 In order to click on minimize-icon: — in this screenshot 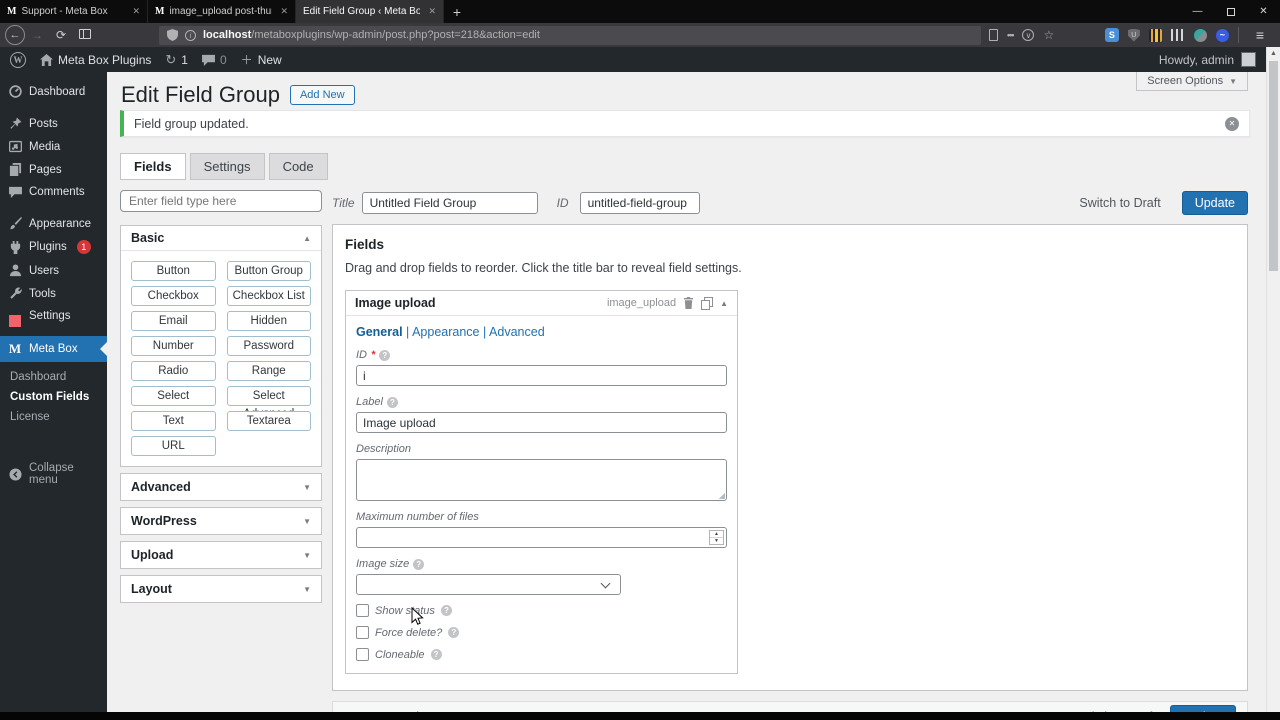, I will do `click(1197, 11)`.